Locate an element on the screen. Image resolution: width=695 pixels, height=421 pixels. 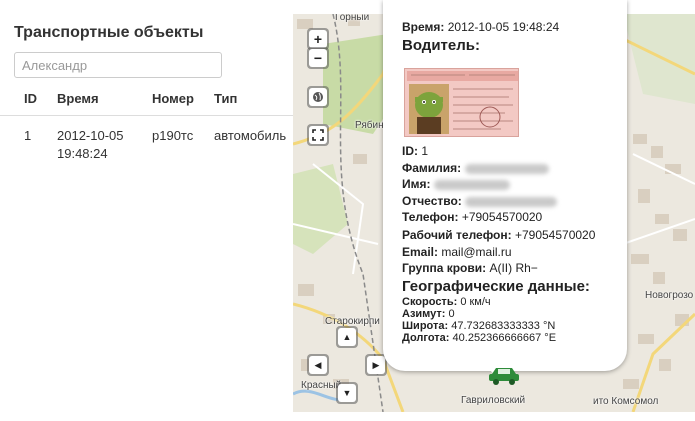
driver-work-phone: Рабочий телефон: +79054570020 is located at coordinates (498, 235).